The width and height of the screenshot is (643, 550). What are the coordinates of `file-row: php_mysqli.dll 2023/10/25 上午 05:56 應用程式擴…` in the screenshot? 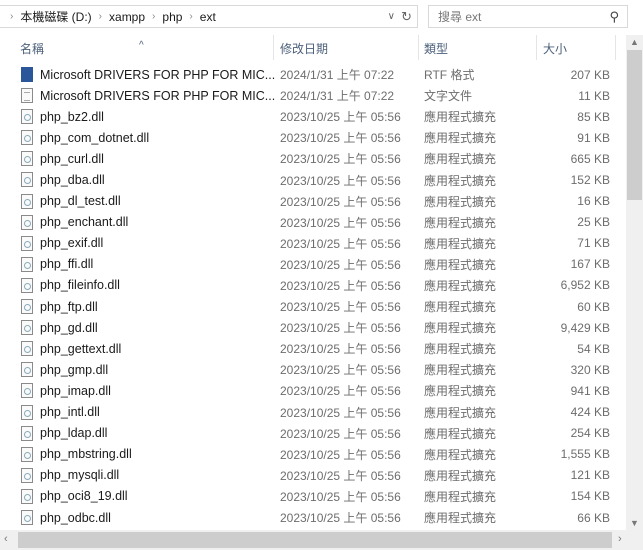 It's located at (313, 475).